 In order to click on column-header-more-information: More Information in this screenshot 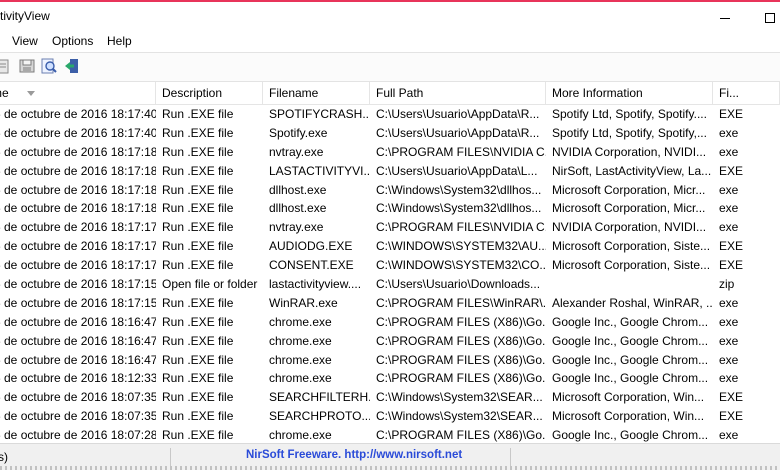, I will do `click(629, 93)`.